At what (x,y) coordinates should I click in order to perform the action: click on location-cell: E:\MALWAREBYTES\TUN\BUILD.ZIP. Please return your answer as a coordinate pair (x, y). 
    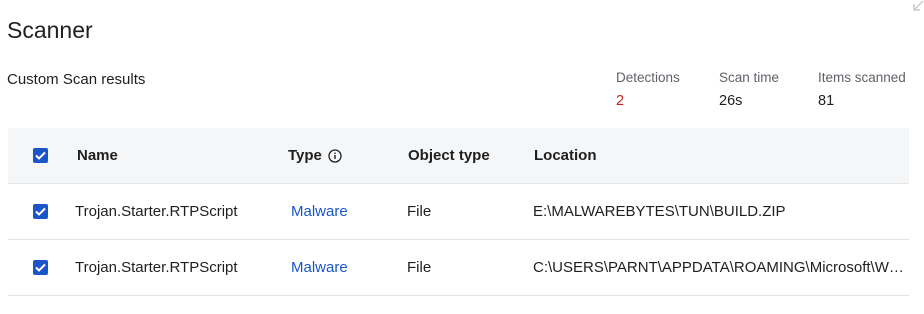
    Looking at the image, I should click on (720, 211).